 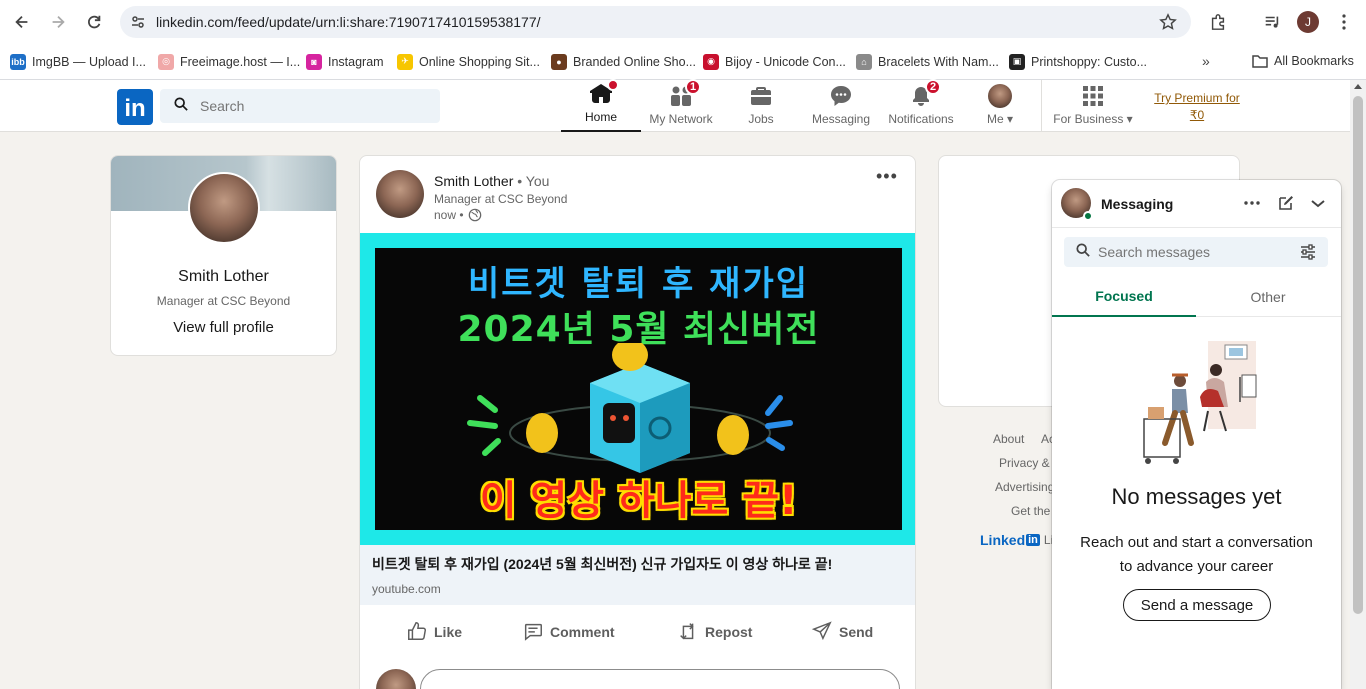 What do you see at coordinates (1197, 107) in the screenshot?
I see `try-premium-link: Try Premium for ₹0` at bounding box center [1197, 107].